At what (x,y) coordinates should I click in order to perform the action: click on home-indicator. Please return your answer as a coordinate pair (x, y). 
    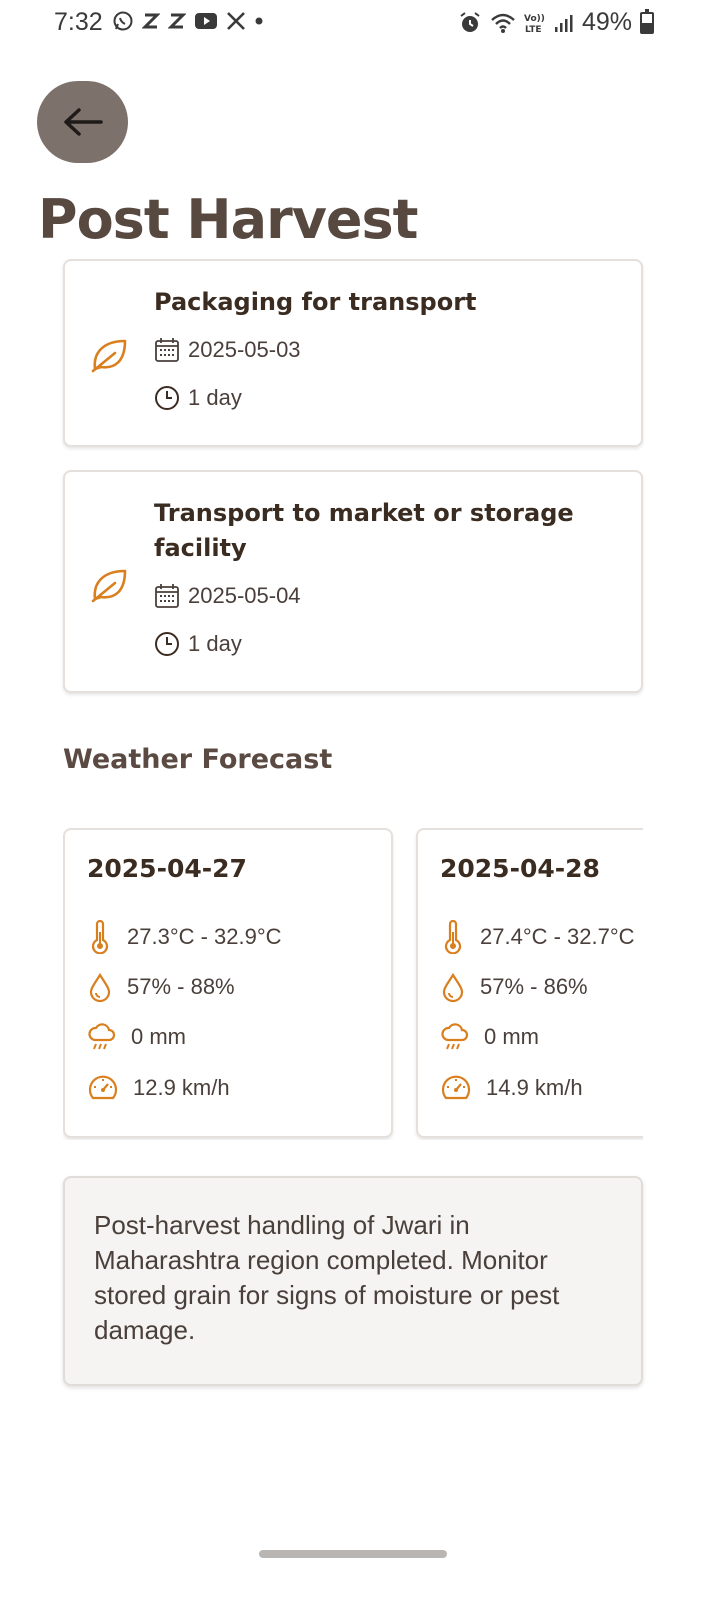
    Looking at the image, I should click on (353, 1554).